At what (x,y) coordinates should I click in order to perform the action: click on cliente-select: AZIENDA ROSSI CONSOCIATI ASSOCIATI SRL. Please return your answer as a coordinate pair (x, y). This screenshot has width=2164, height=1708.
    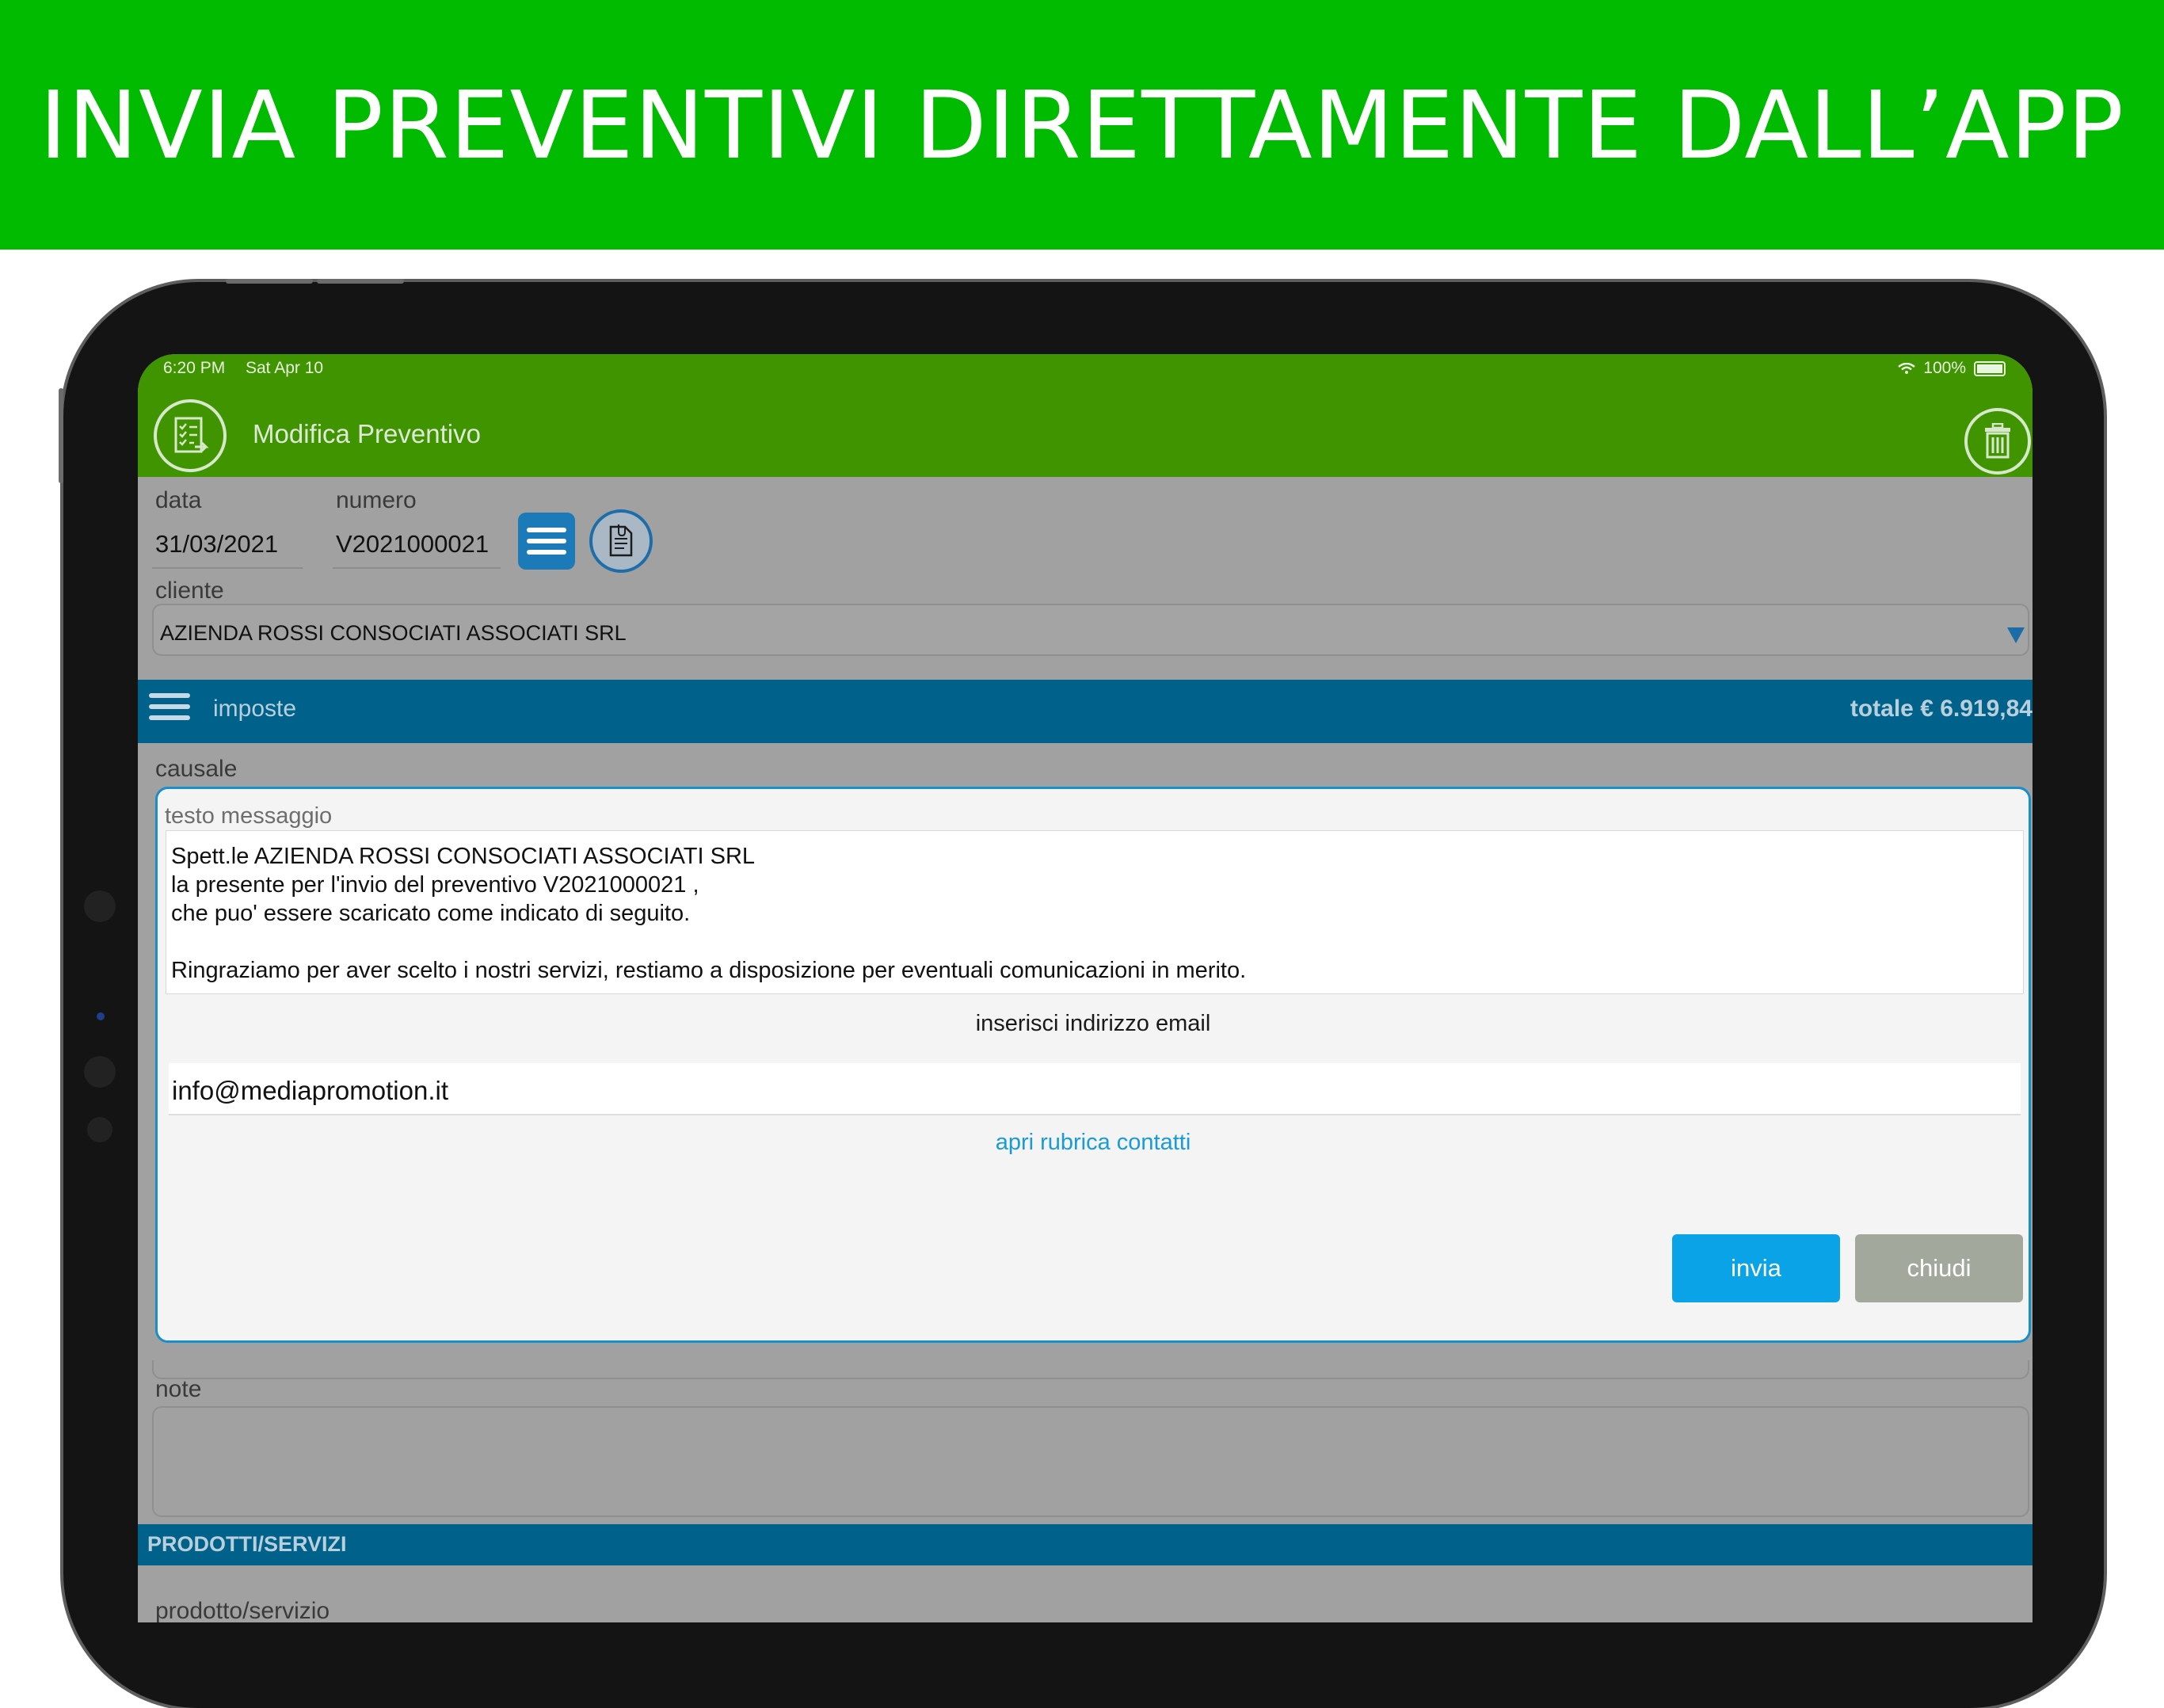
    Looking at the image, I should click on (1090, 630).